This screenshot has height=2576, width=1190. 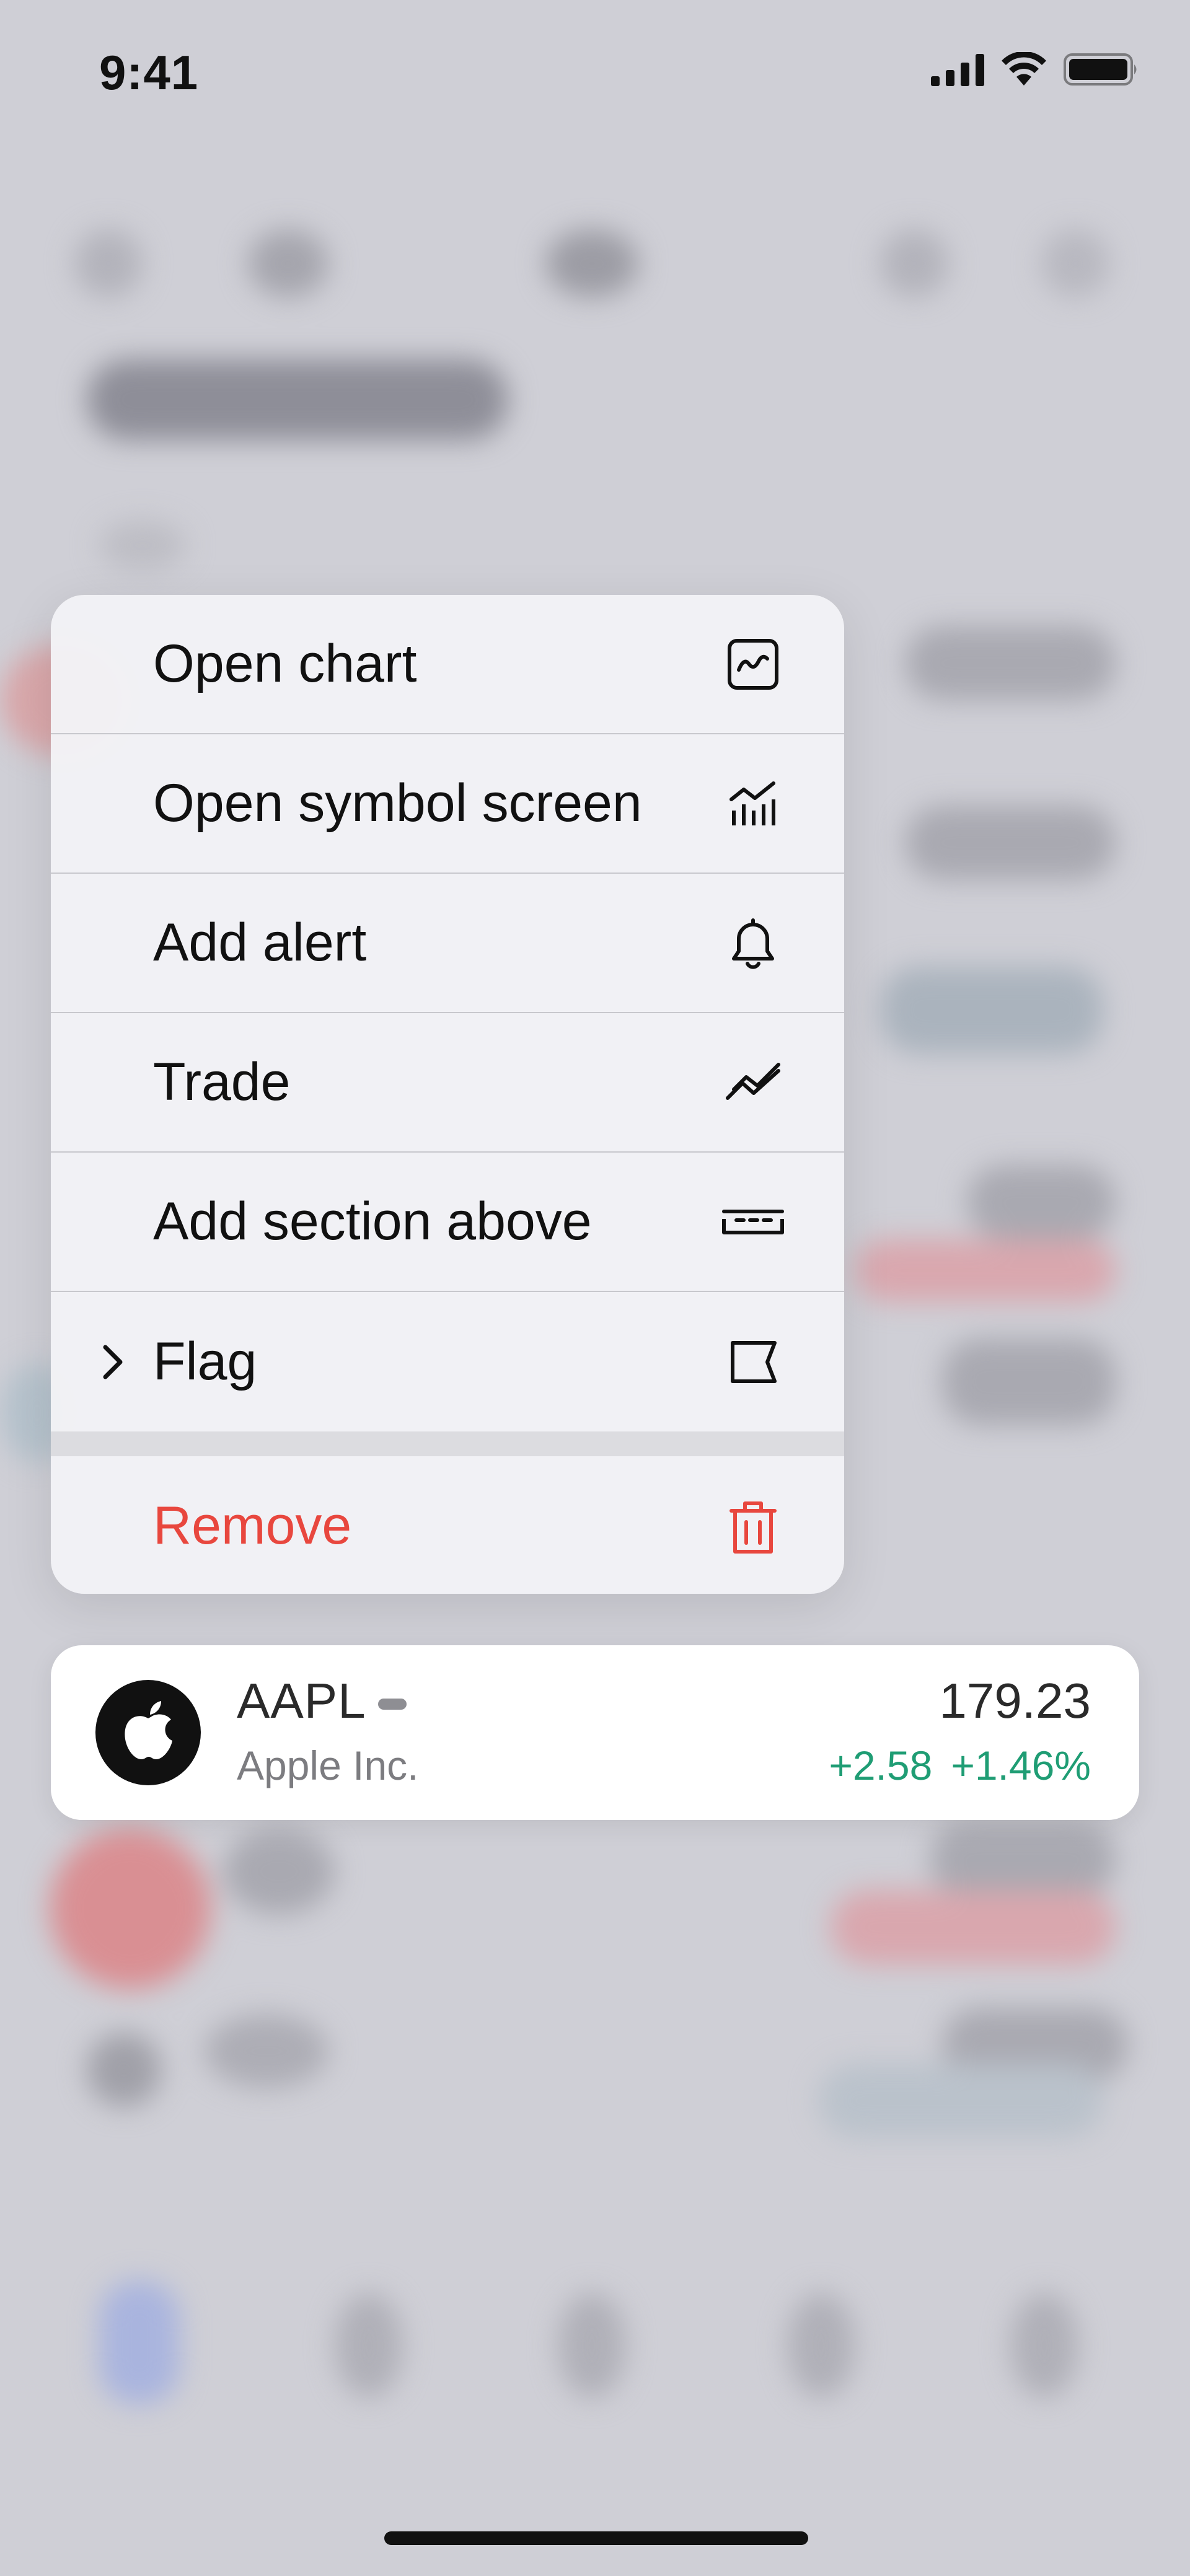 I want to click on home-indicator, so click(x=596, y=2538).